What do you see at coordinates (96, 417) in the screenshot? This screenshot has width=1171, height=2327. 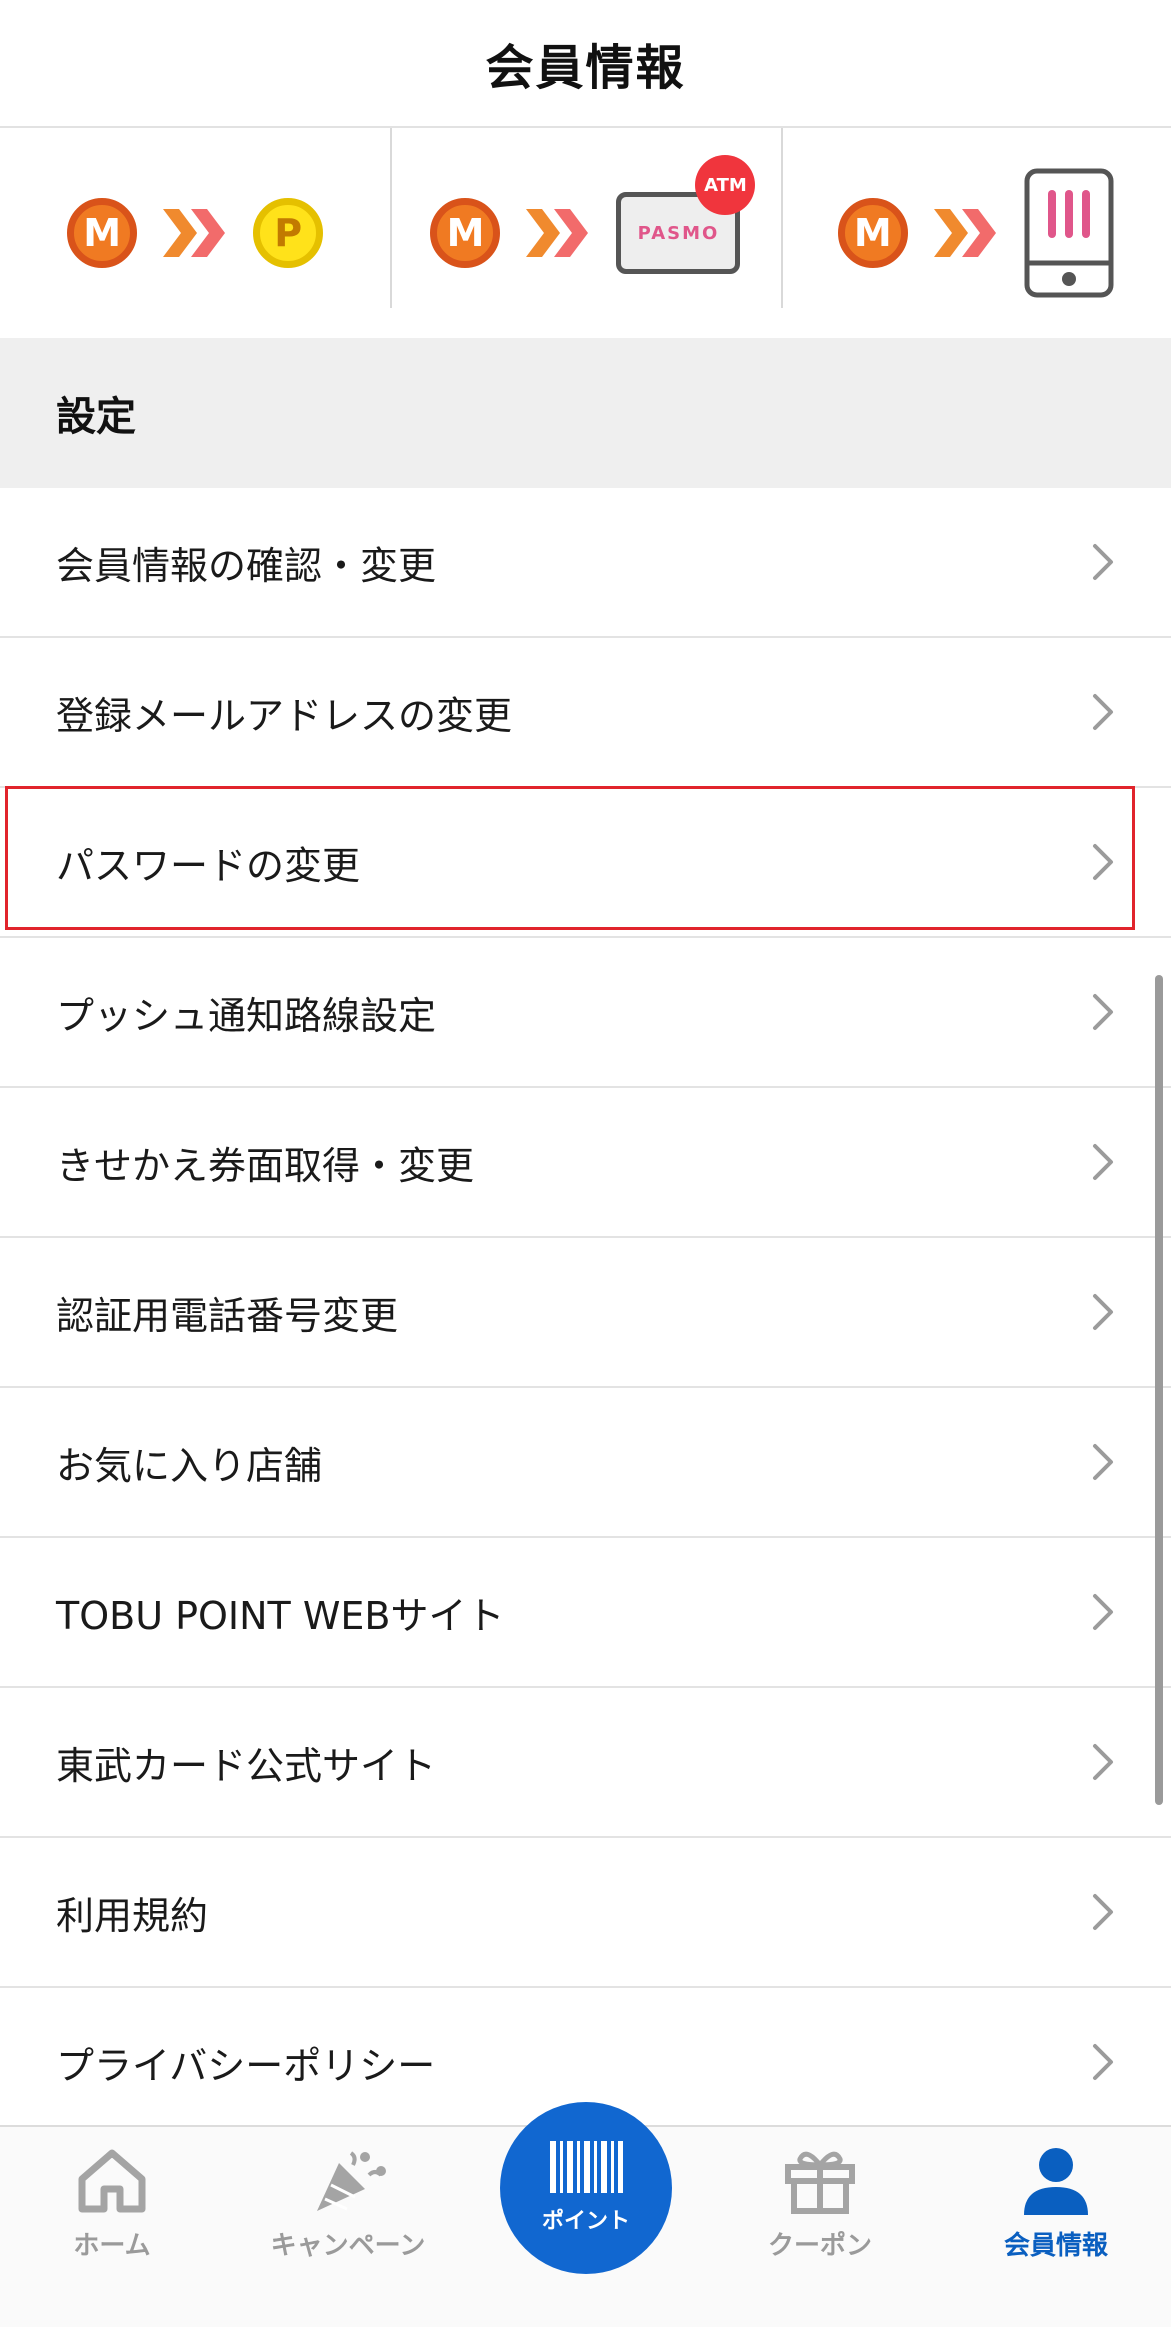 I see `section-title: 設定` at bounding box center [96, 417].